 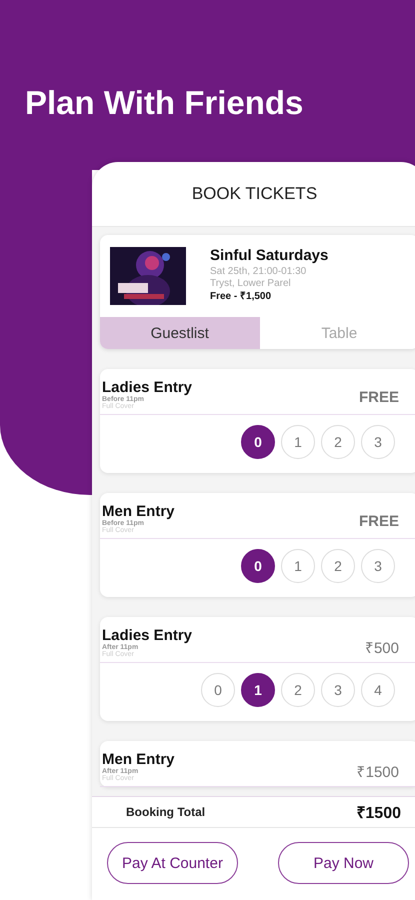 What do you see at coordinates (251, 284) in the screenshot?
I see `event-venue: Tryst, Lower Parel` at bounding box center [251, 284].